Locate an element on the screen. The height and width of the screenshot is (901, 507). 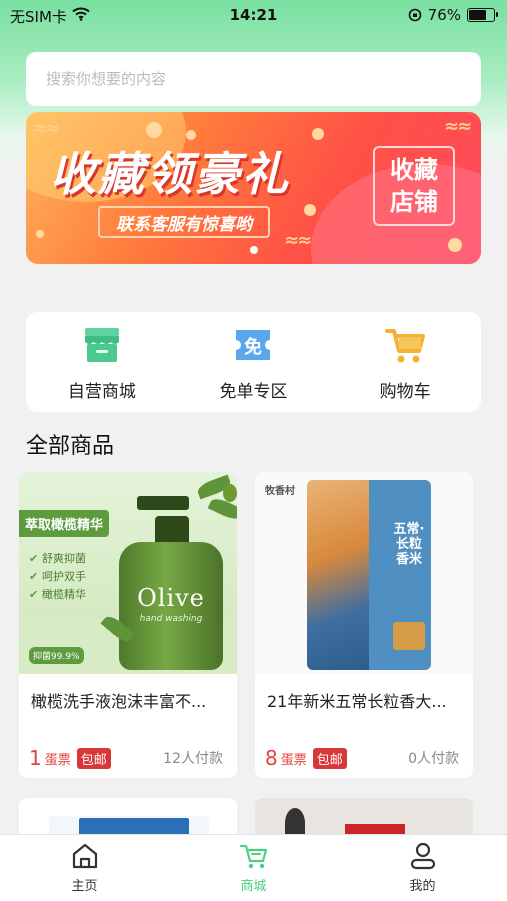
product-card: 牧香村 五常·长粒香米 21年新米五常长粒香大... 8 蛋票 包邮 0人付款 is located at coordinates (364, 625).